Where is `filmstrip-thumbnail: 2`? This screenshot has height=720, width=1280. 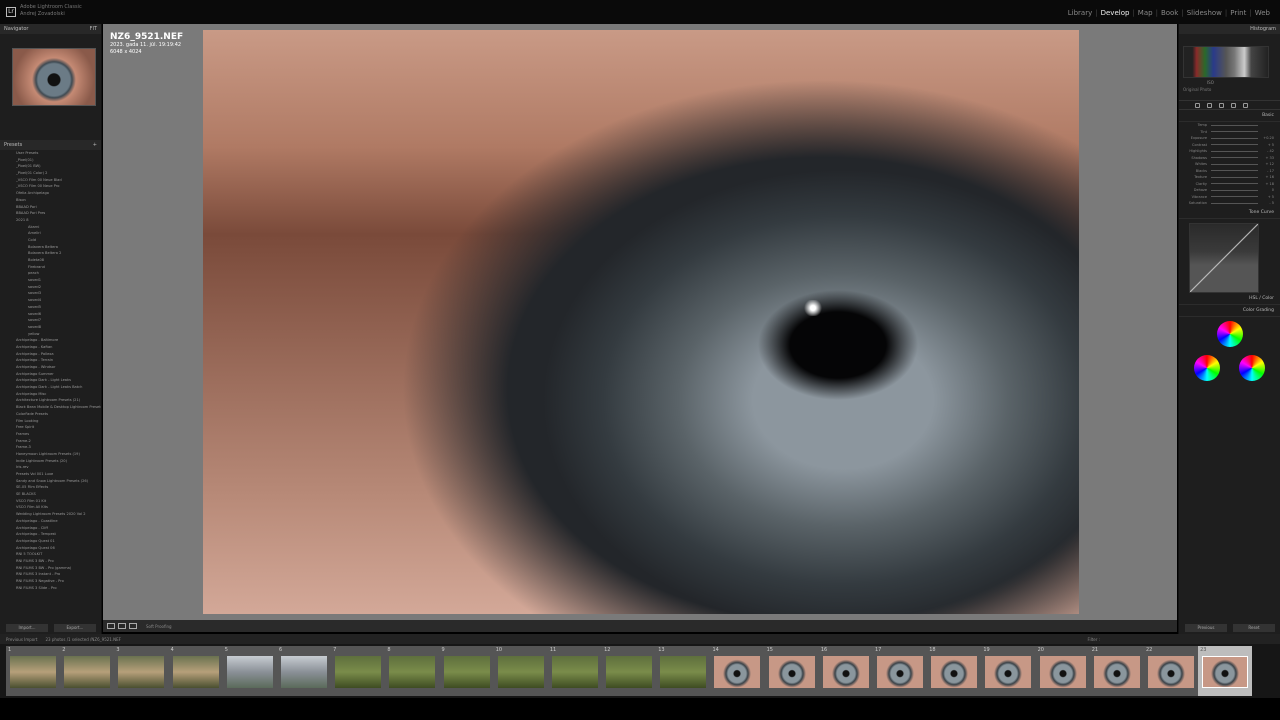
filmstrip-thumbnail: 2 is located at coordinates (87, 671).